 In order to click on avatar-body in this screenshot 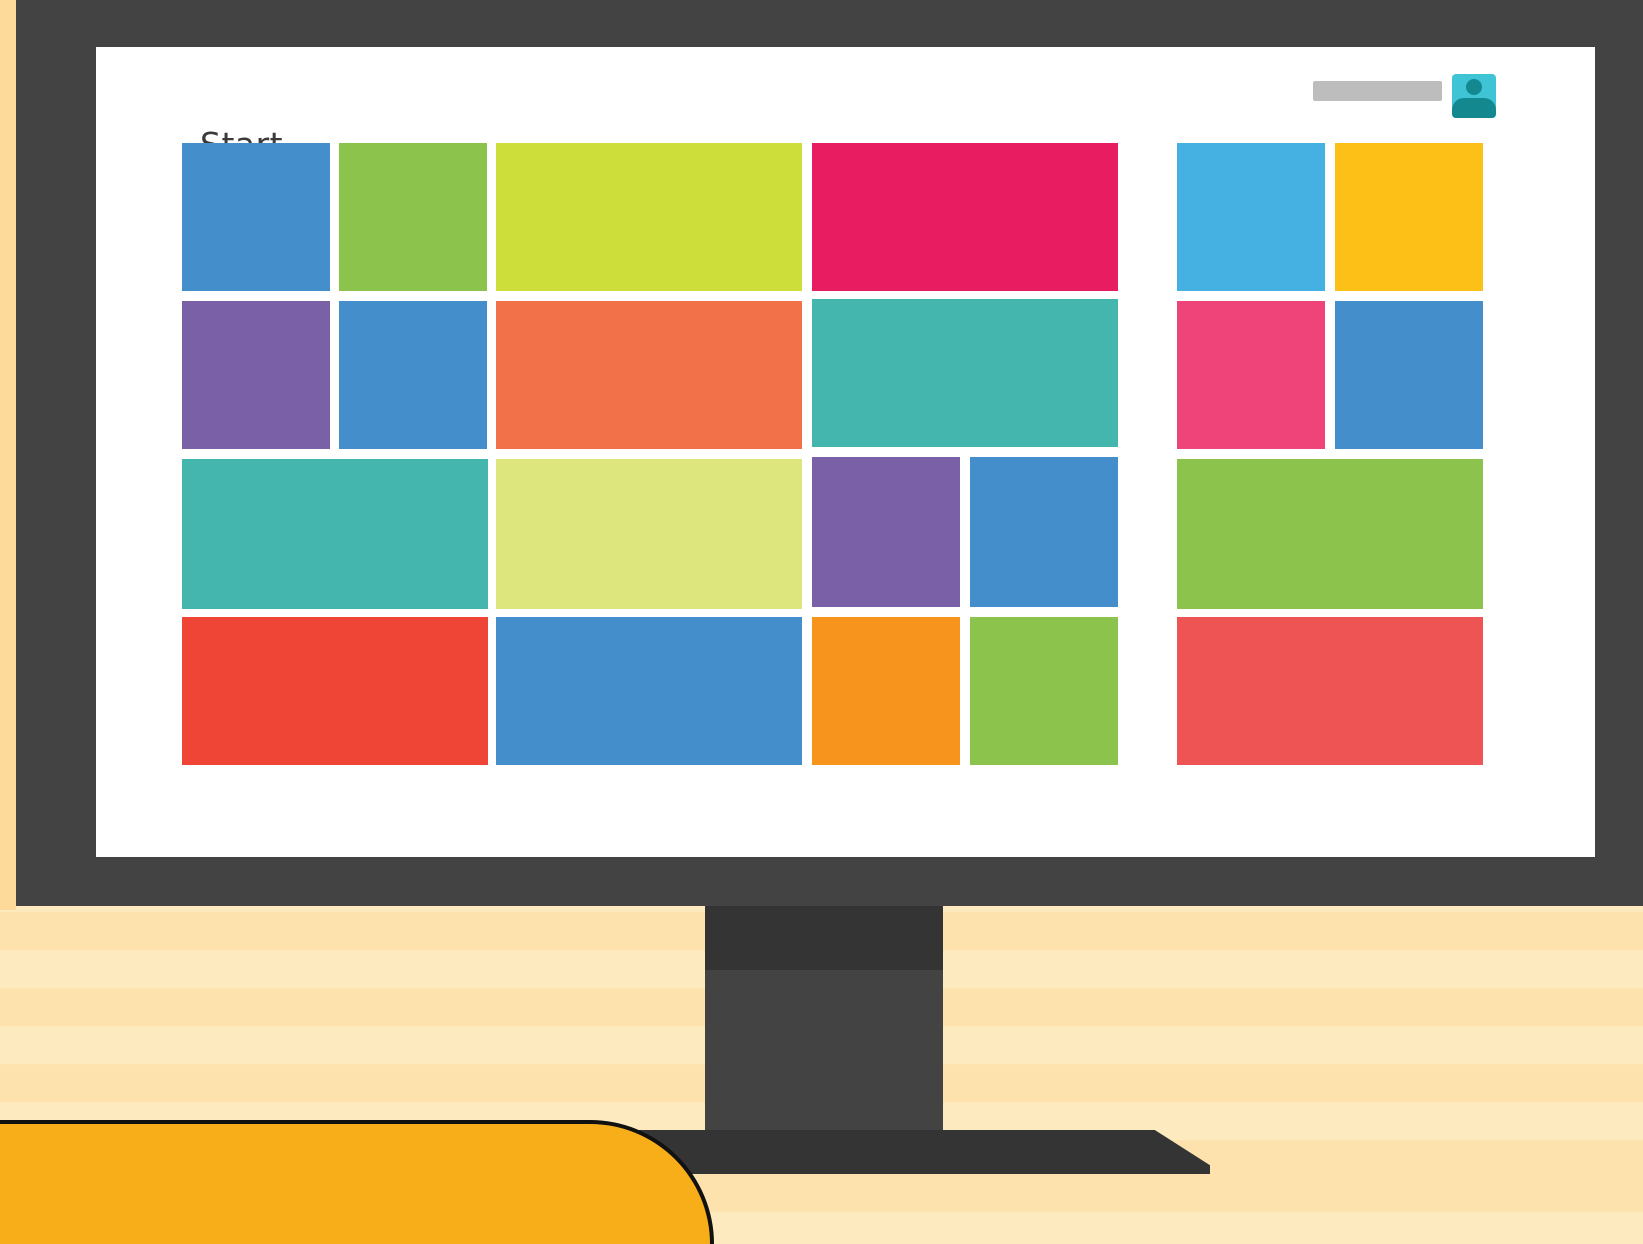, I will do `click(1474, 108)`.